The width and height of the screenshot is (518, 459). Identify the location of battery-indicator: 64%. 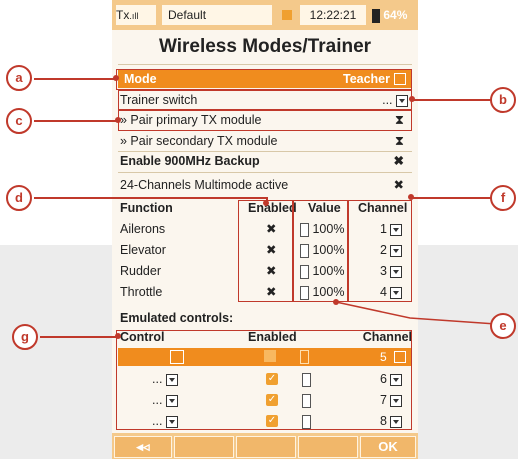
(392, 15).